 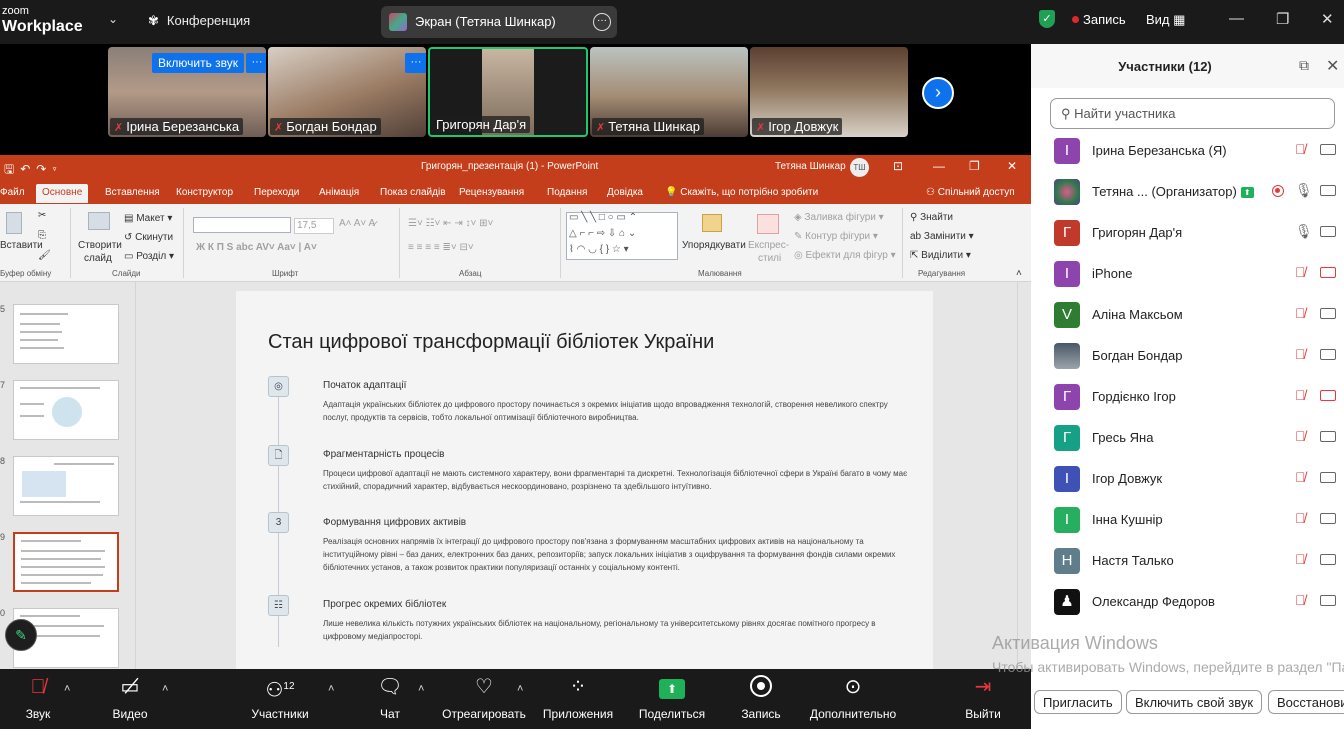 I want to click on section-button: ▭ Розділ ▾, so click(x=149, y=256).